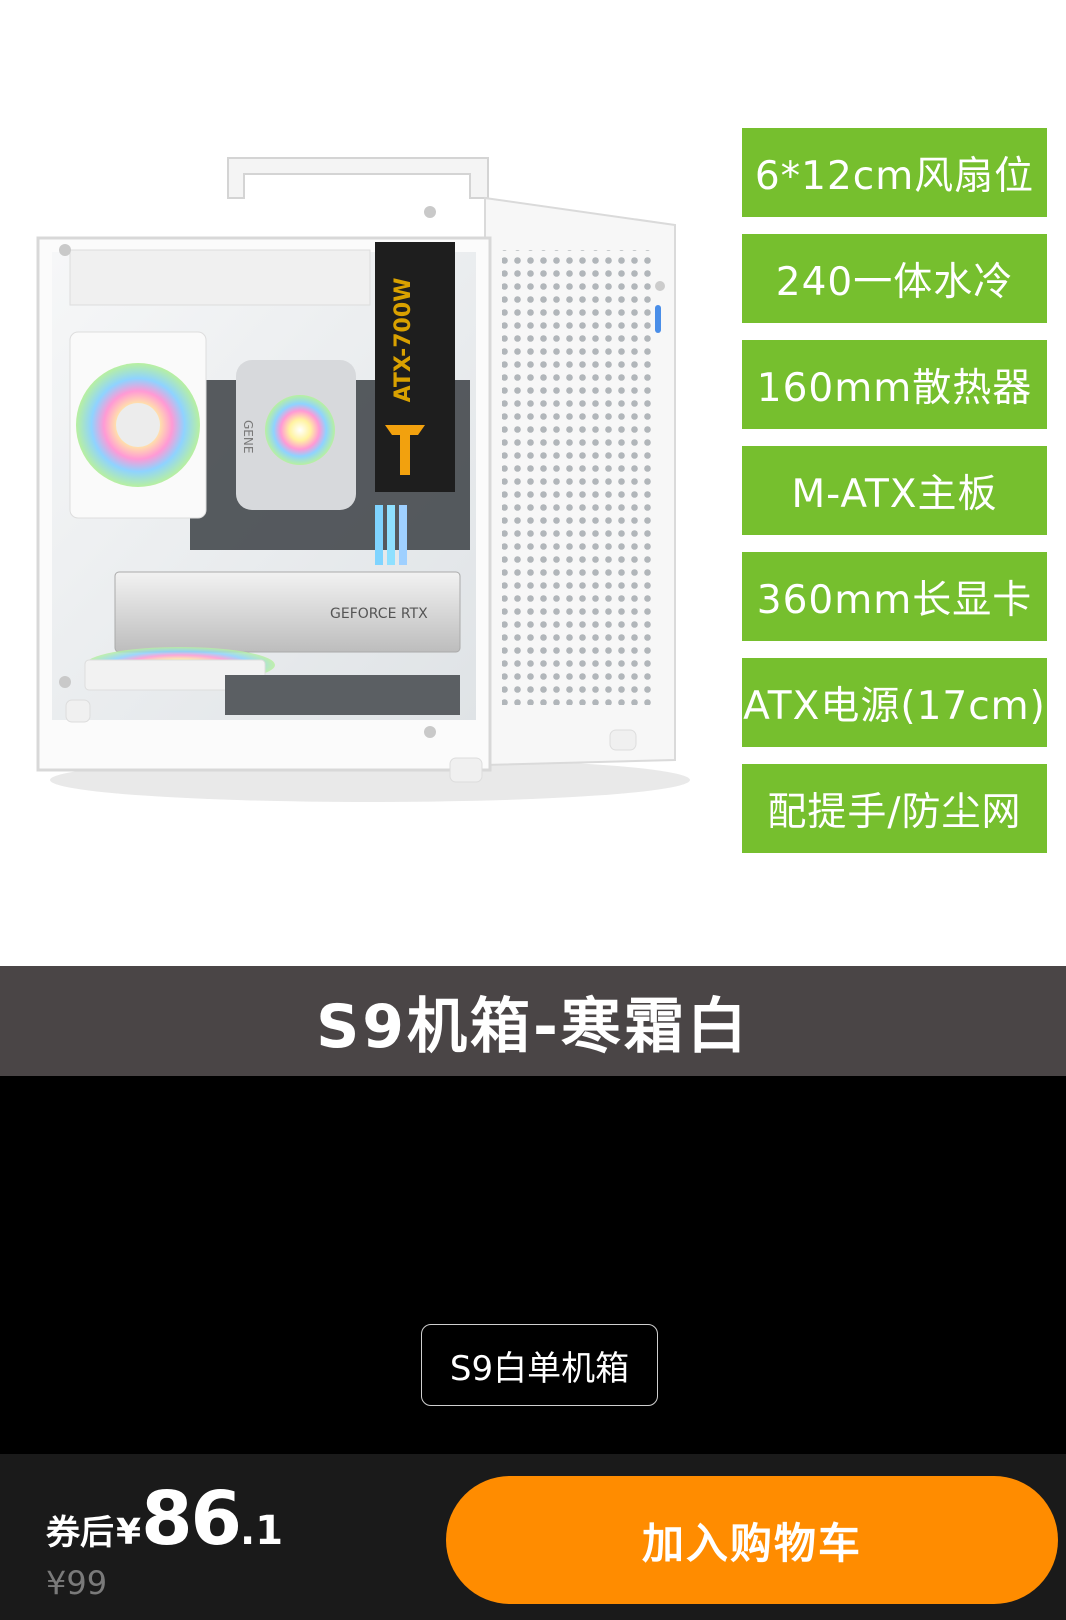 This screenshot has height=1620, width=1066. I want to click on price-block: 券后 ¥ 86 .1 ¥99, so click(164, 1539).